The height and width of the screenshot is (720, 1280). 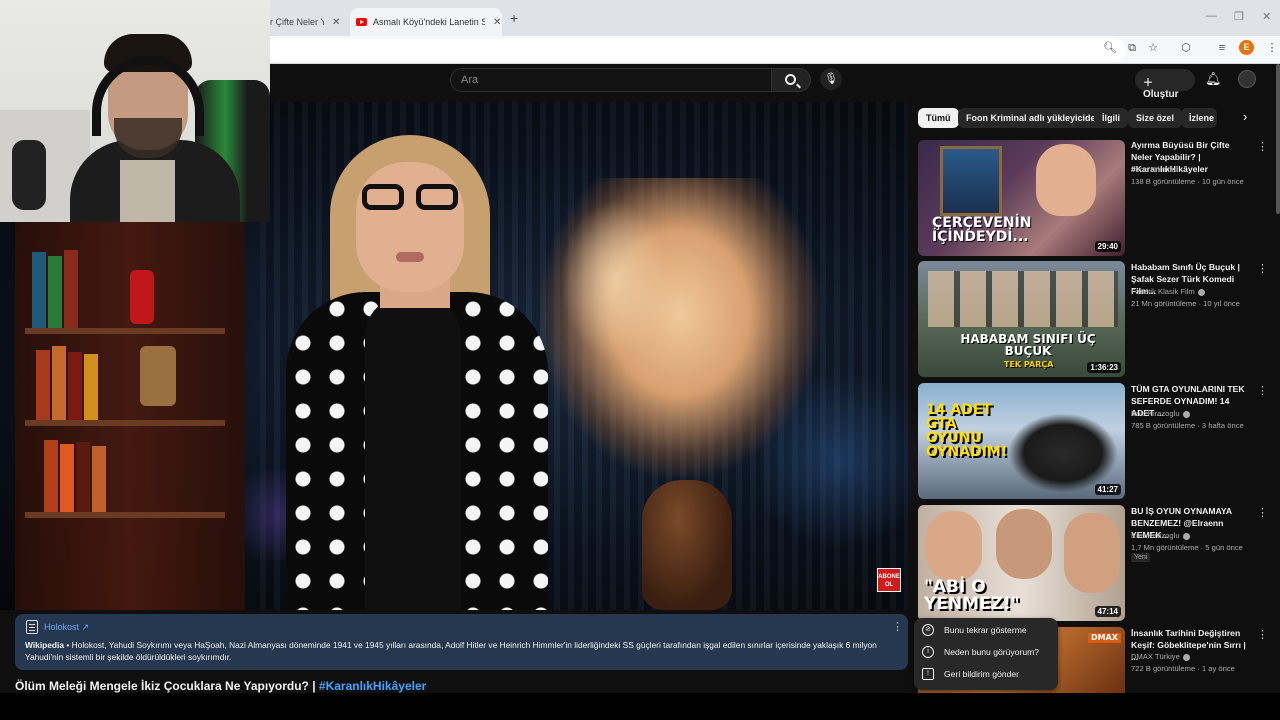 What do you see at coordinates (1155, 118) in the screenshot?
I see `chip-for-you: Size özel` at bounding box center [1155, 118].